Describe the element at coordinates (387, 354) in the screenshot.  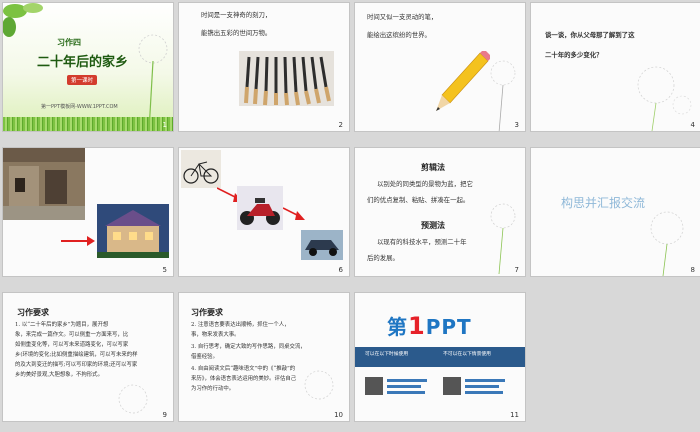
I see `info-bar-left: 可以在以下时候使用` at that location.